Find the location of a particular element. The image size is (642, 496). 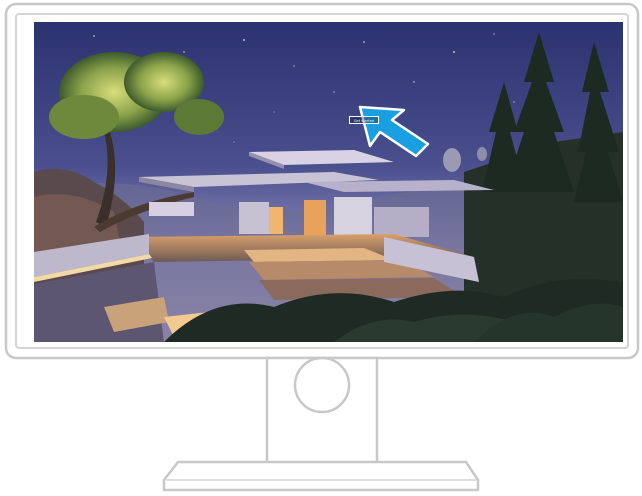

monitor-stand-base is located at coordinates (321, 476).